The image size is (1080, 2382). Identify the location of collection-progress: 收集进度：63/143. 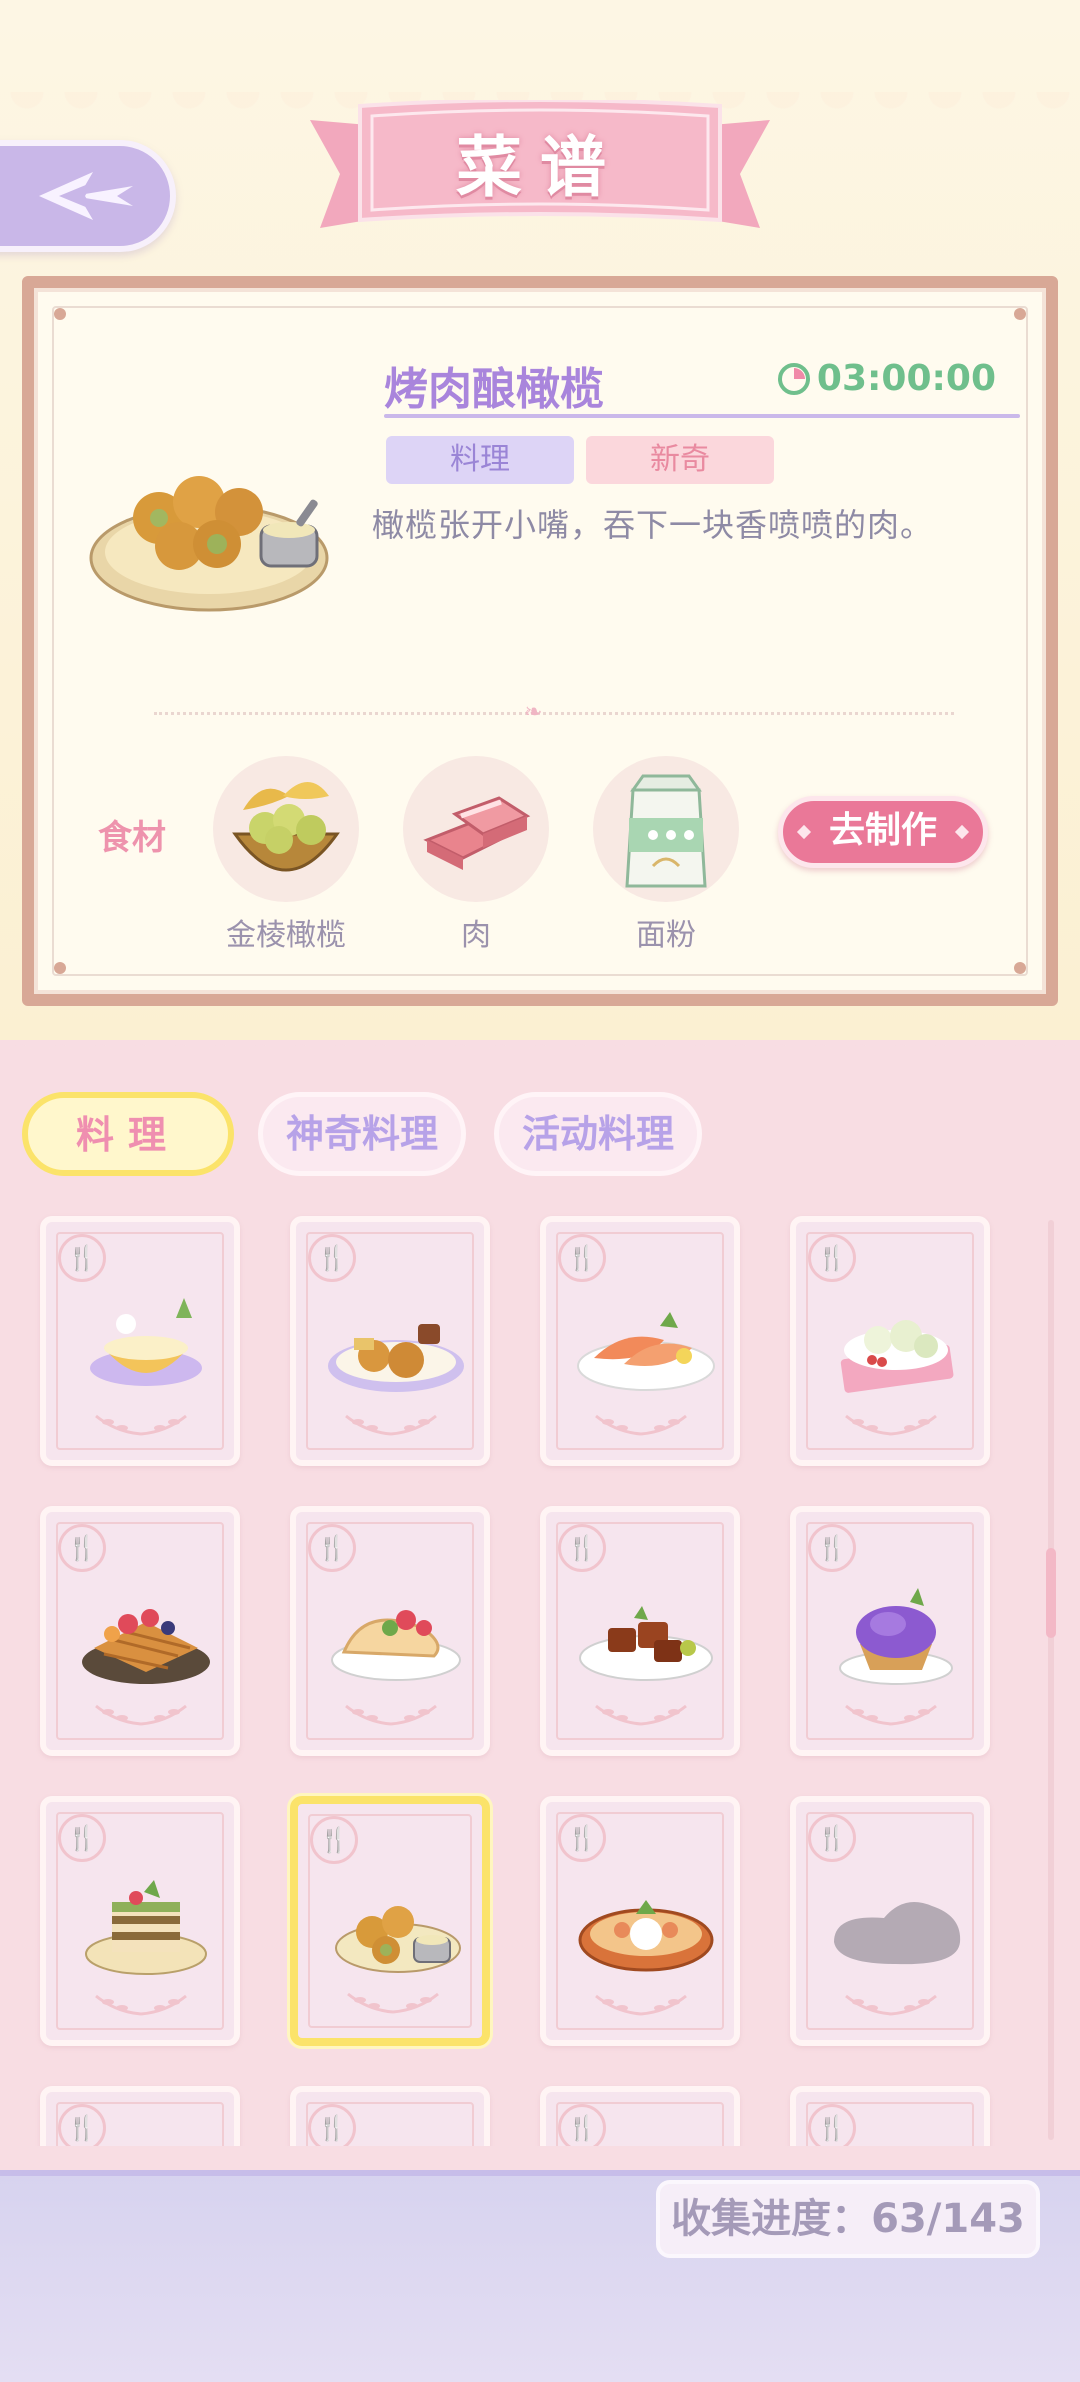
(848, 2219).